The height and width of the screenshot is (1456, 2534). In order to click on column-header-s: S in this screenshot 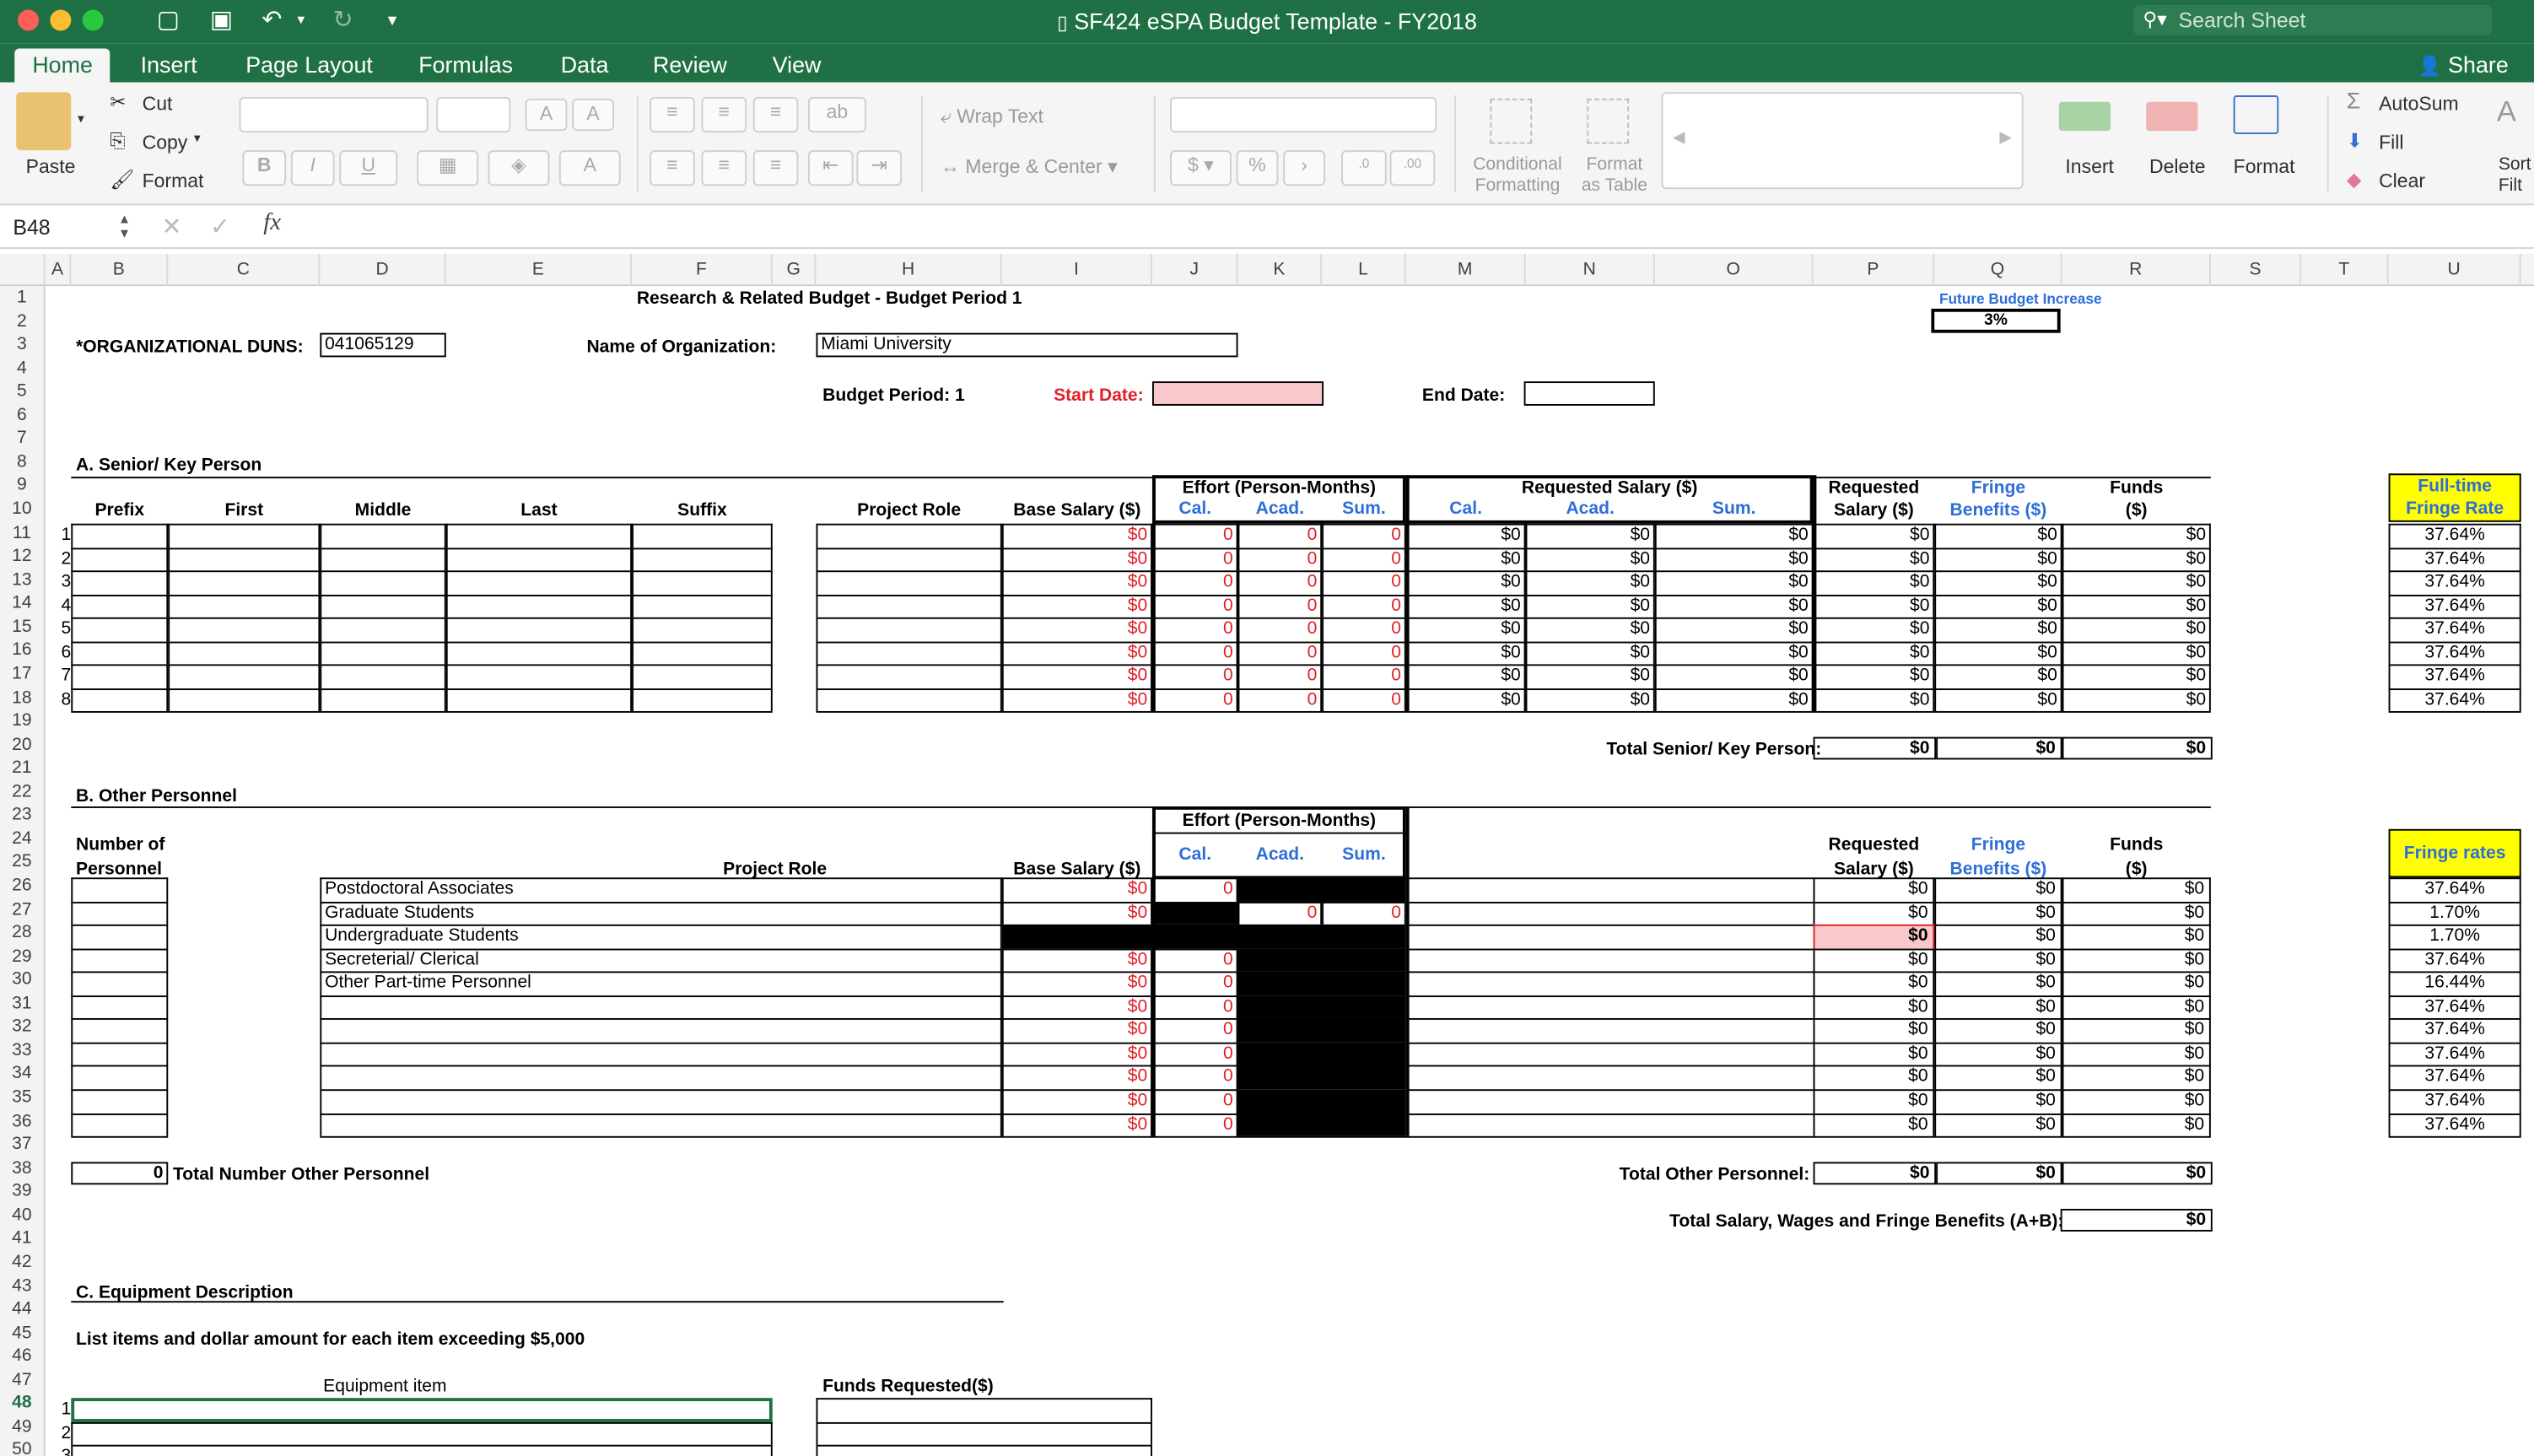, I will do `click(2256, 270)`.